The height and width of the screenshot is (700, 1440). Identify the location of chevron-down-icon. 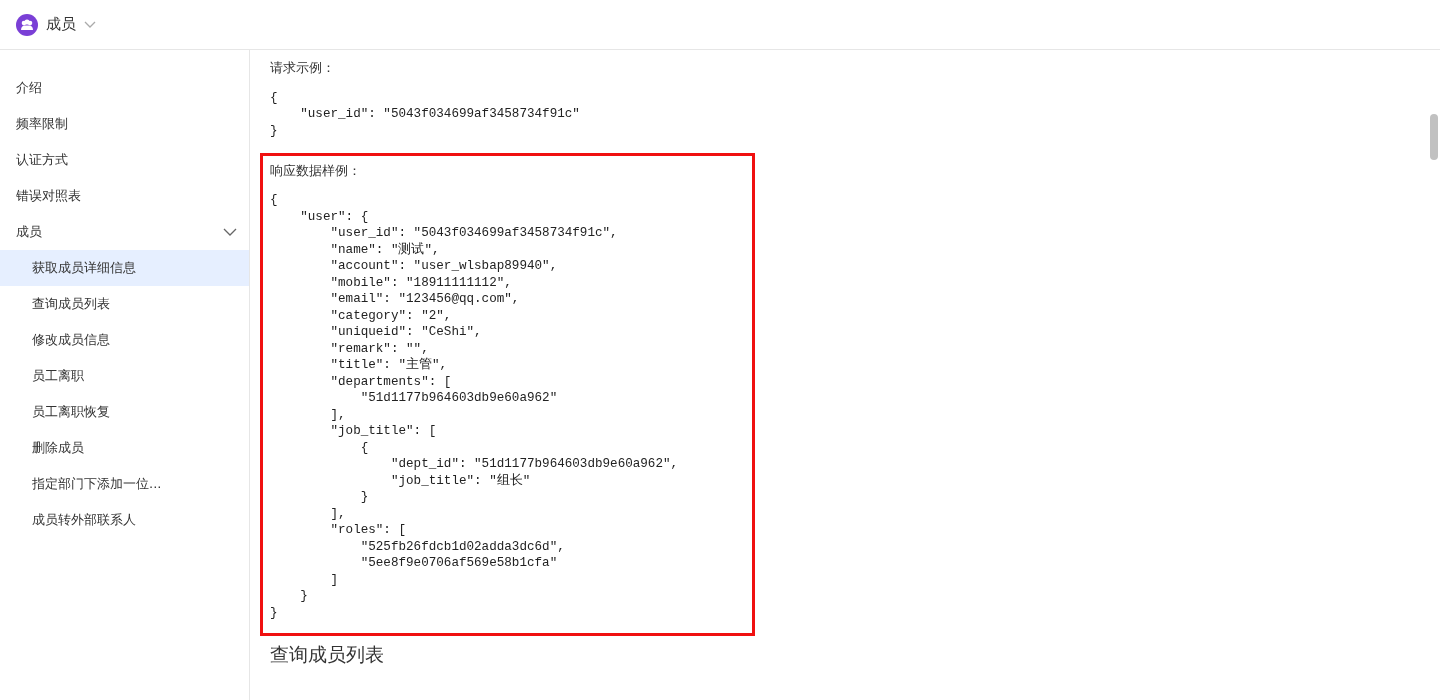
(230, 232).